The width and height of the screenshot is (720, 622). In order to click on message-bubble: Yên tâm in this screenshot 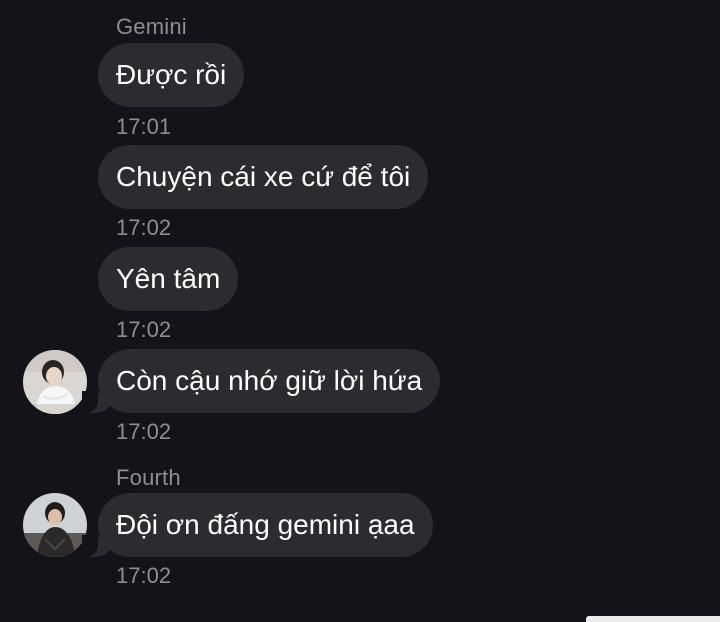, I will do `click(168, 279)`.